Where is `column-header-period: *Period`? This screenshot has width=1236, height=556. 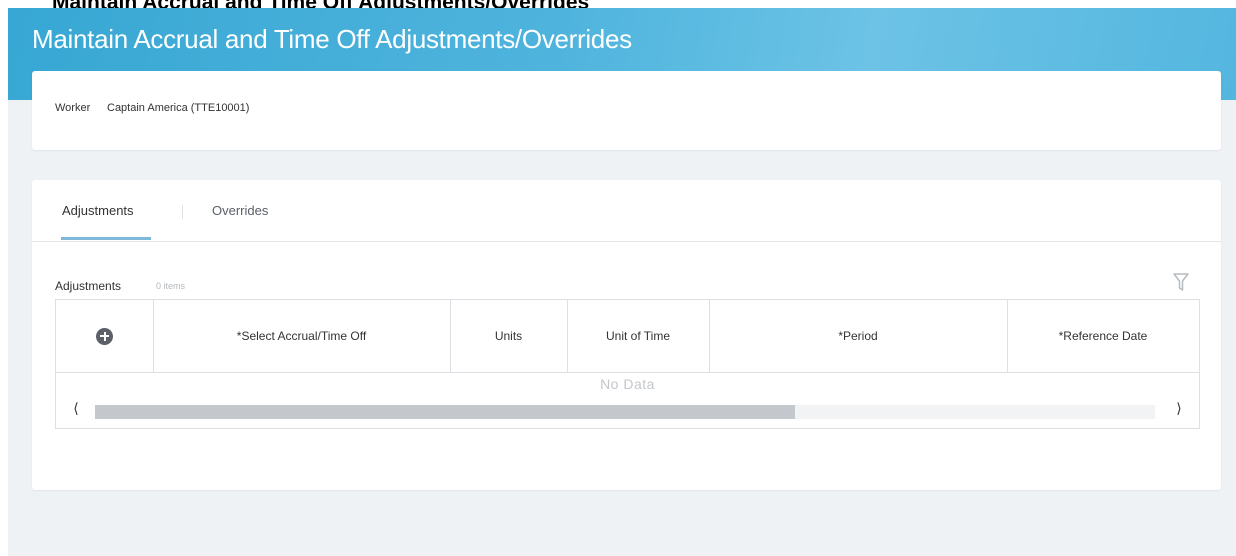 column-header-period: *Period is located at coordinates (858, 336).